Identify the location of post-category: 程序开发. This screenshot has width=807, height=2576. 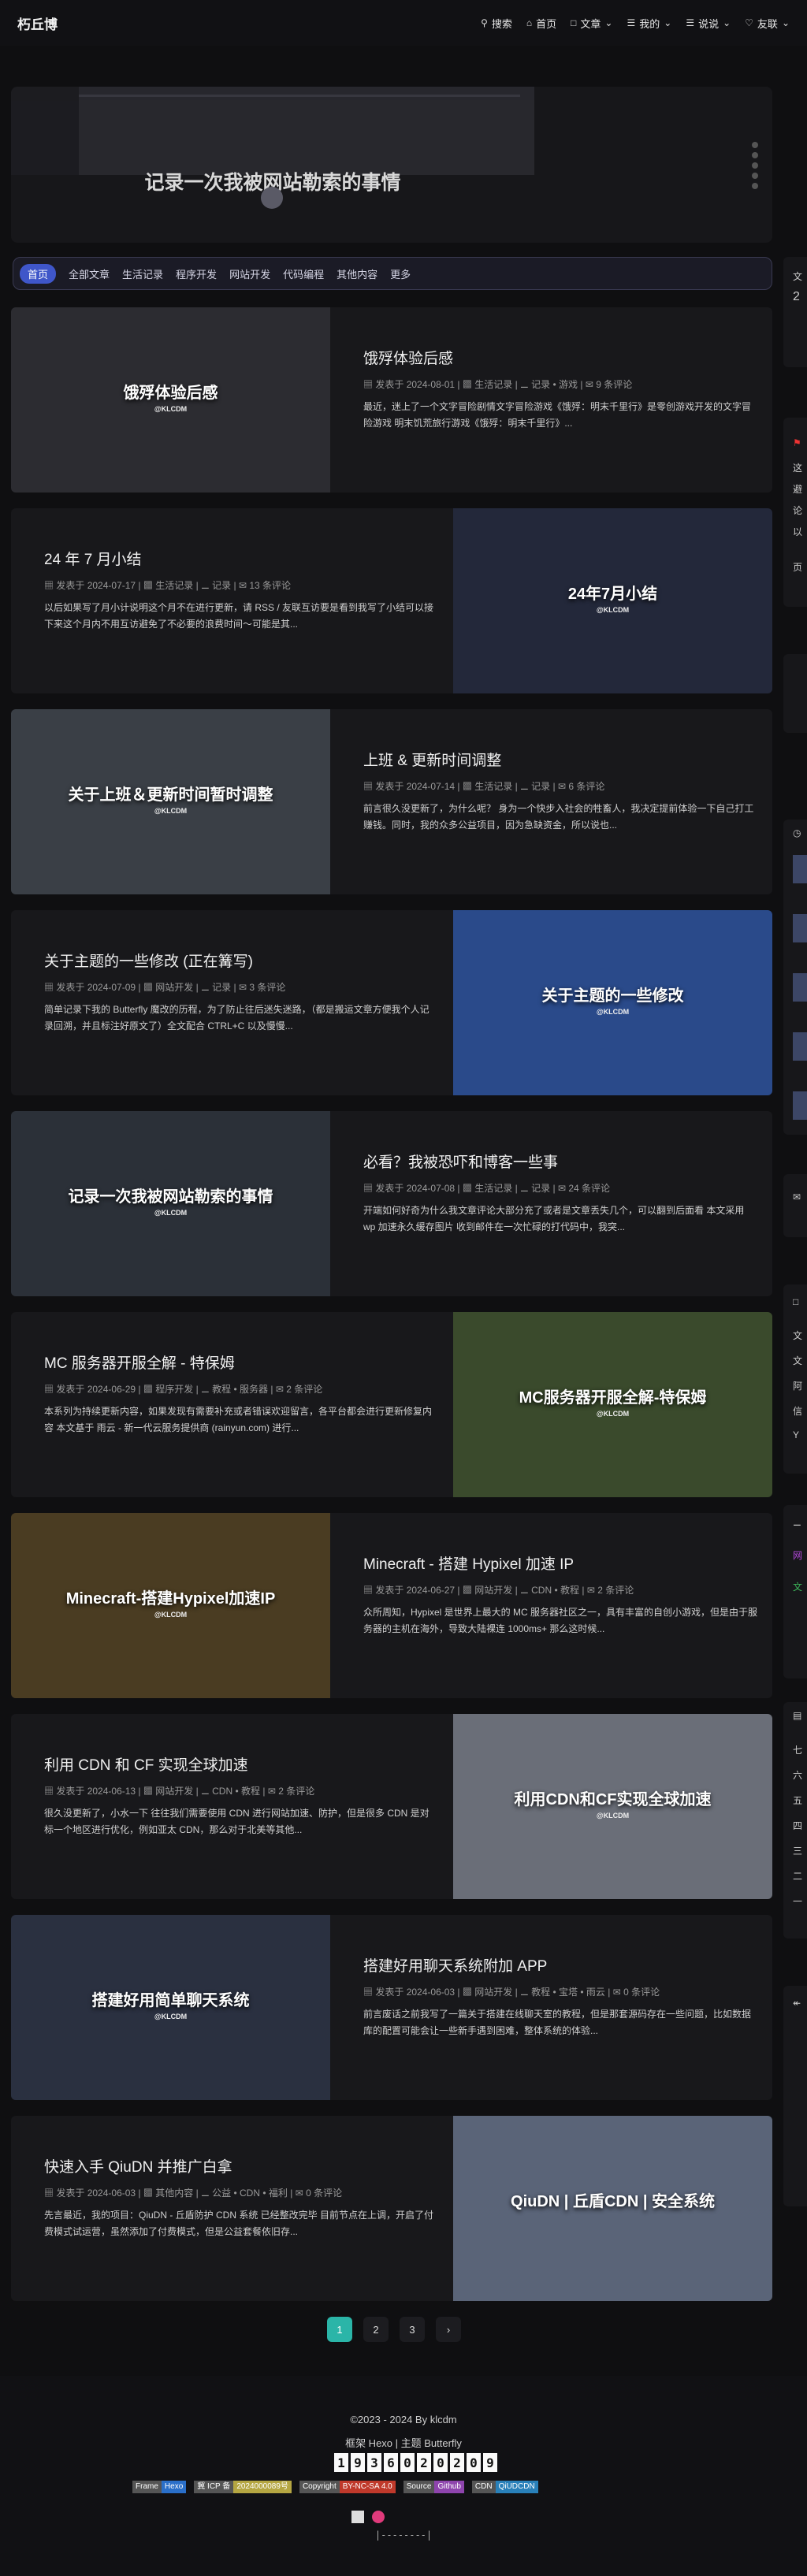
(174, 1389).